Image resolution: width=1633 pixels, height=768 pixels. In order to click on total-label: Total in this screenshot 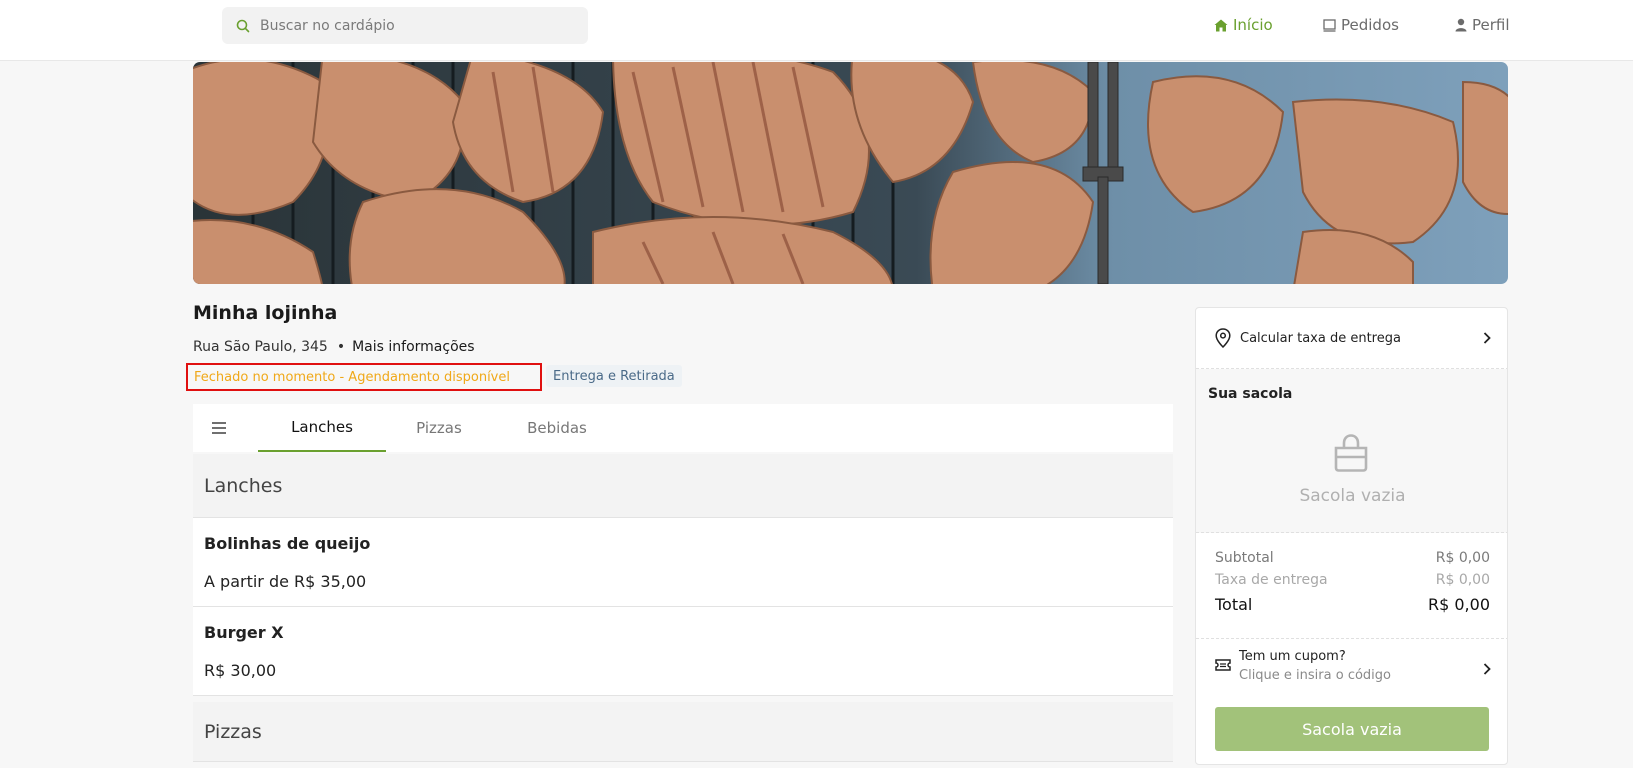, I will do `click(1234, 604)`.